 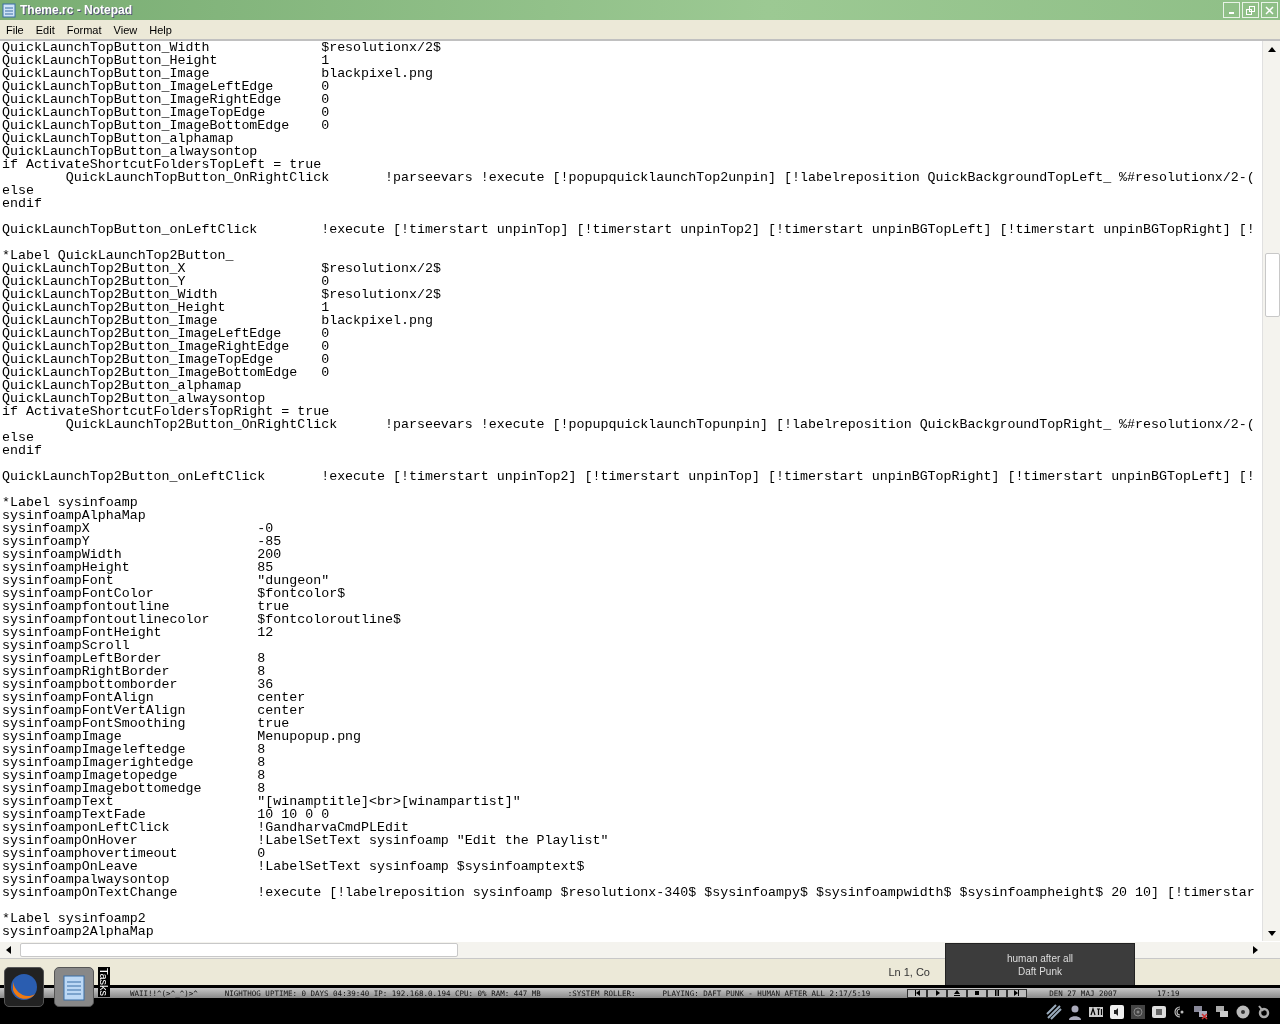 What do you see at coordinates (166, 411) in the screenshot?
I see `code-line: if ActivateShortcutFoldersTopRight = true` at bounding box center [166, 411].